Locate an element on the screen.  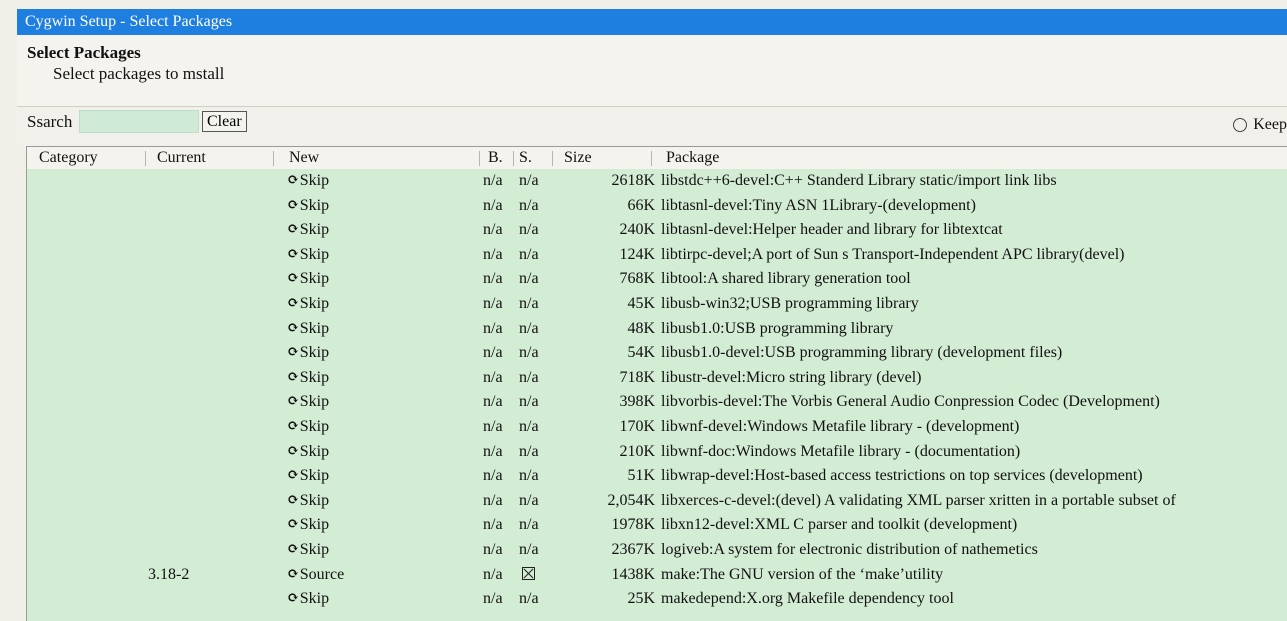
size-cell: 51K is located at coordinates (641, 476).